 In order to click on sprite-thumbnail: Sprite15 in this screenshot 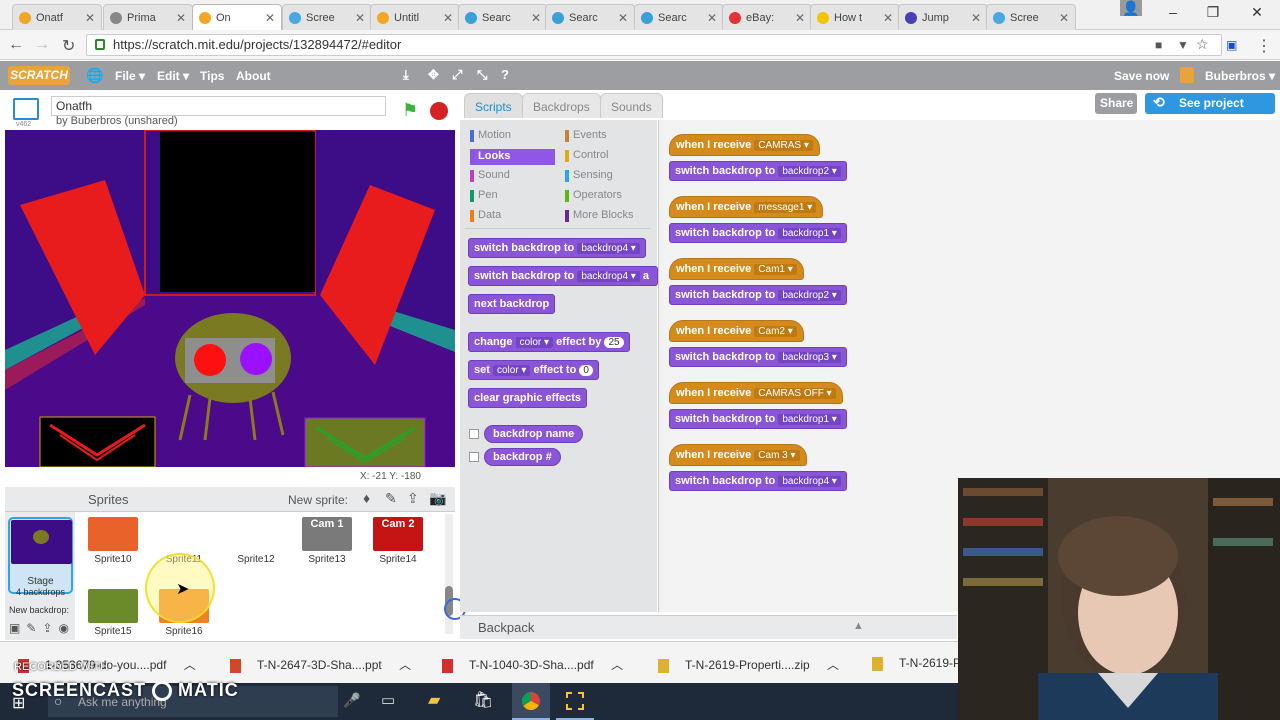, I will do `click(113, 616)`.